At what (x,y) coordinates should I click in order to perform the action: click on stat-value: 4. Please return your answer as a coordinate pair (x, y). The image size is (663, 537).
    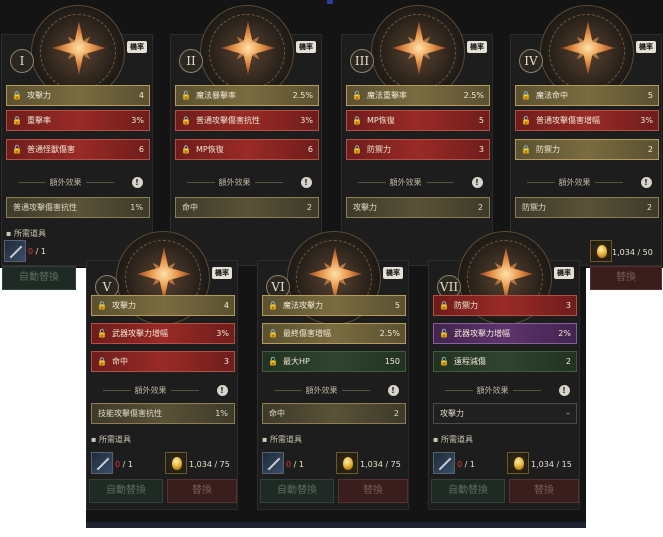
    Looking at the image, I should click on (141, 95).